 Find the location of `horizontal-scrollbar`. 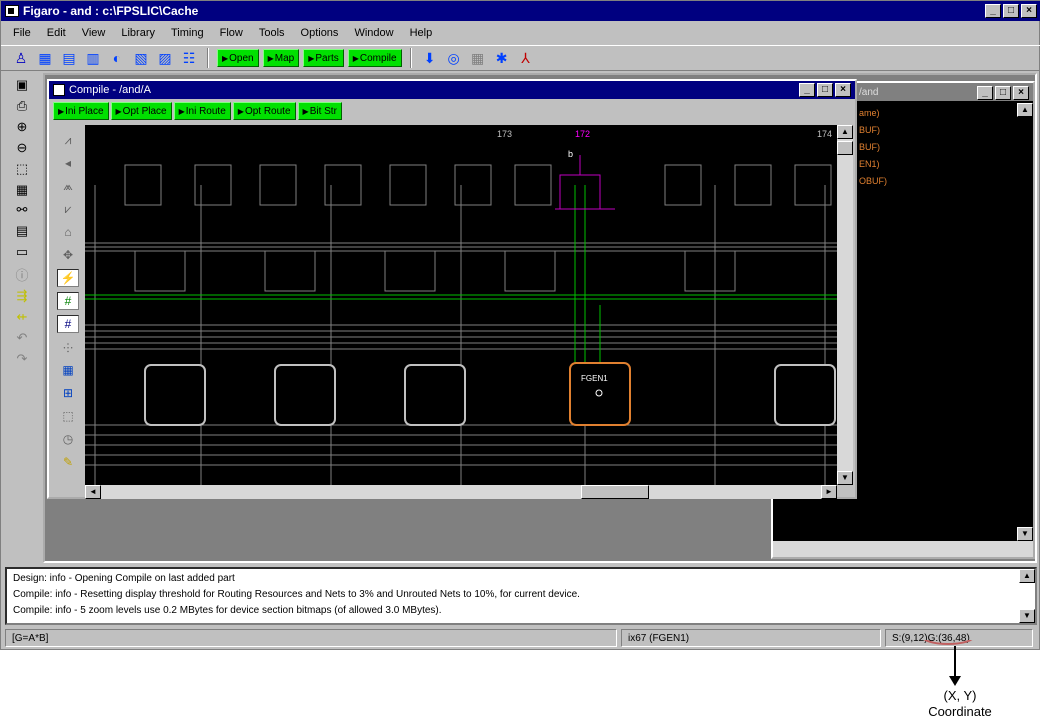

horizontal-scrollbar is located at coordinates (903, 549).